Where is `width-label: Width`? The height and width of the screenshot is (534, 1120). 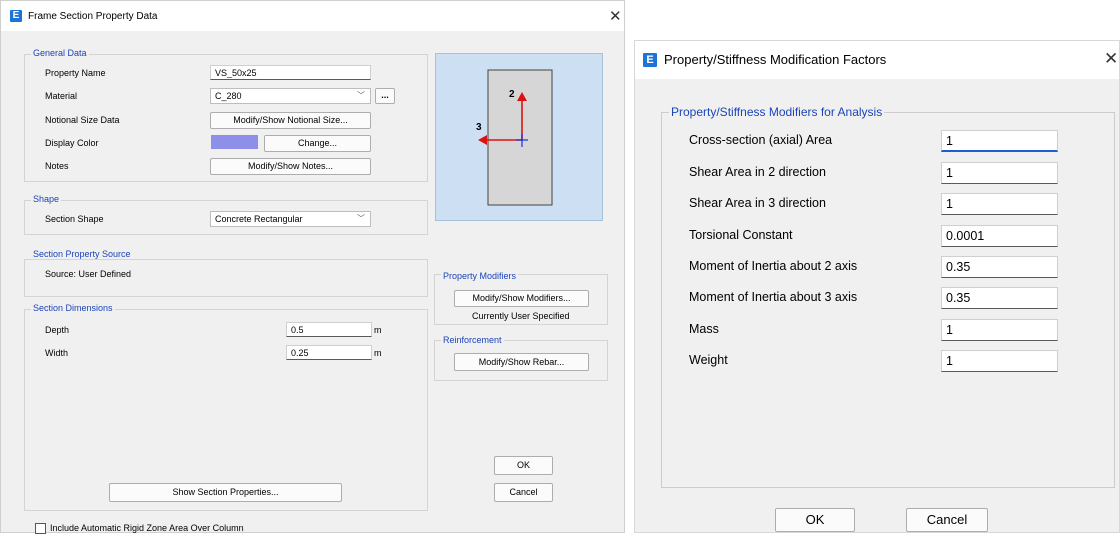 width-label: Width is located at coordinates (57, 353).